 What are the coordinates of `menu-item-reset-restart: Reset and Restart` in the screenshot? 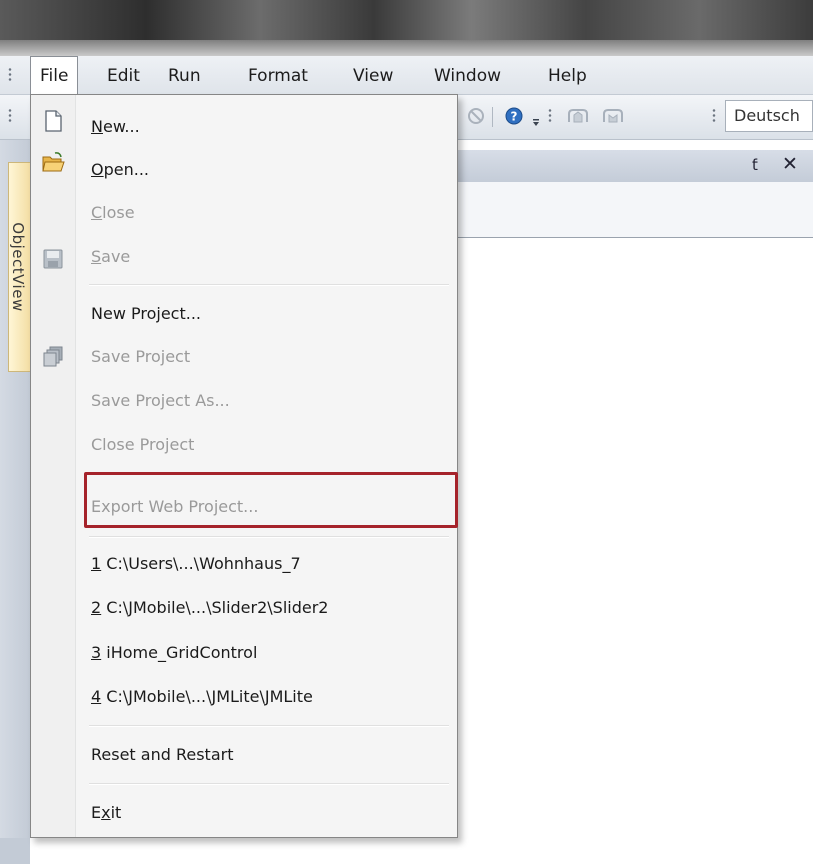 It's located at (162, 754).